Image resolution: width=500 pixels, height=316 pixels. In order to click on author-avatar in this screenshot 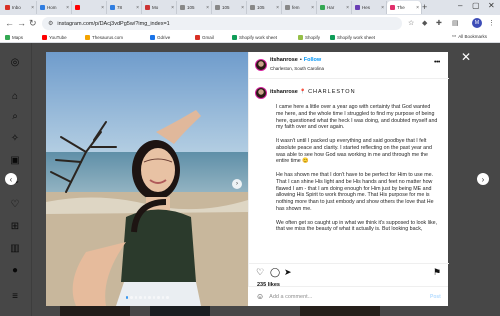, I will do `click(261, 65)`.